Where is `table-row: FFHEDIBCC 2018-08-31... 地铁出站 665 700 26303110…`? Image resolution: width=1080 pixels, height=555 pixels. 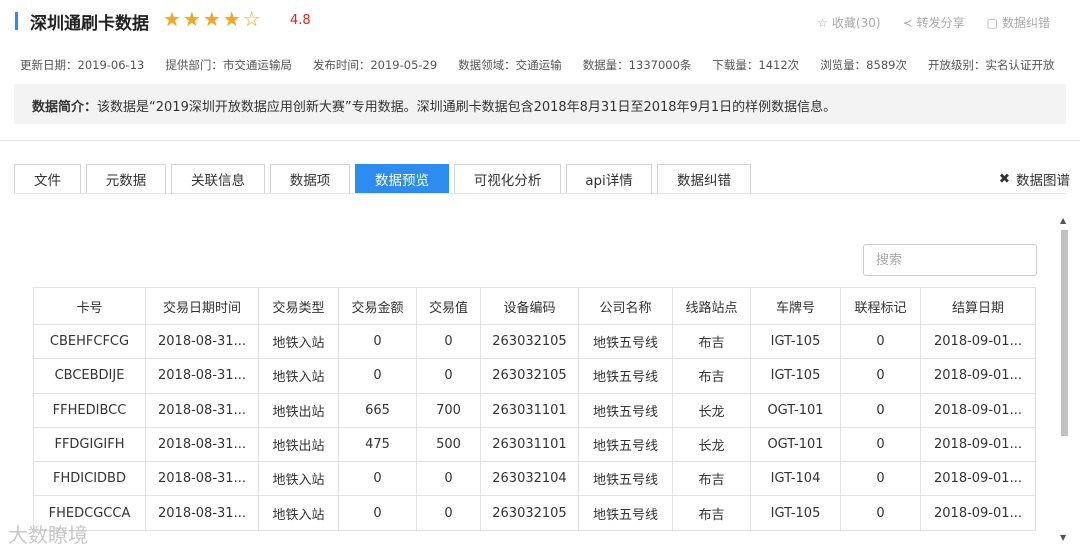 table-row: FFHEDIBCC 2018-08-31... 地铁出站 665 700 26303110… is located at coordinates (534, 410).